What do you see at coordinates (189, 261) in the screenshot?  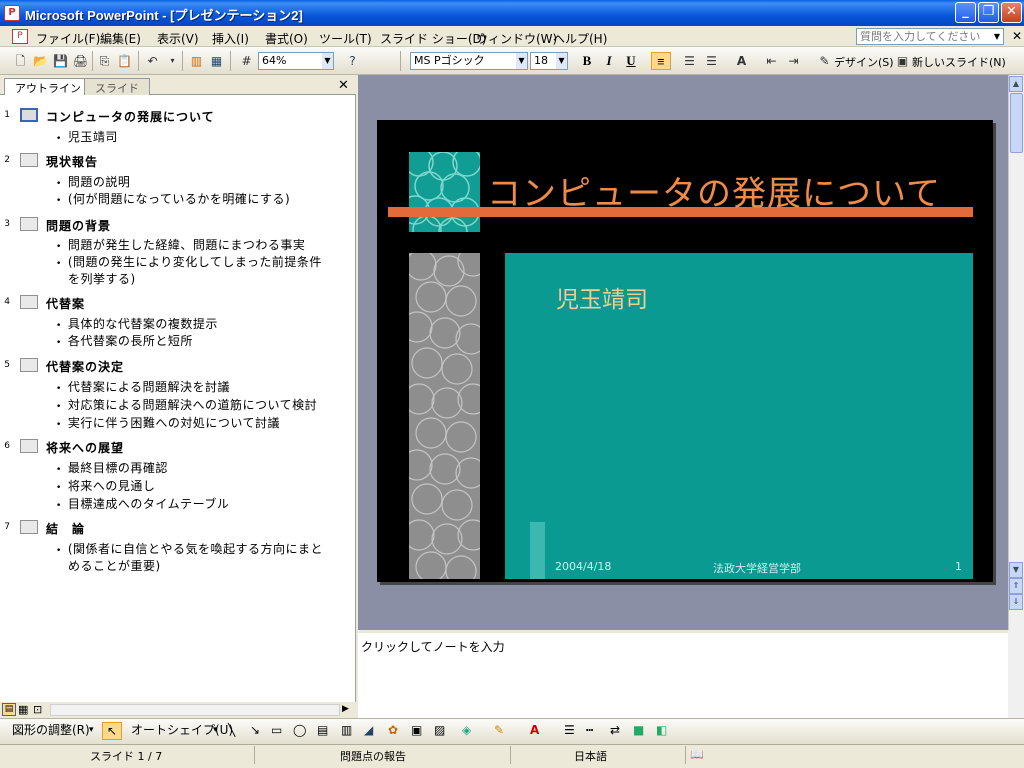 I see `outline-bullet: (問題の発生により変化してしまった前提条件` at bounding box center [189, 261].